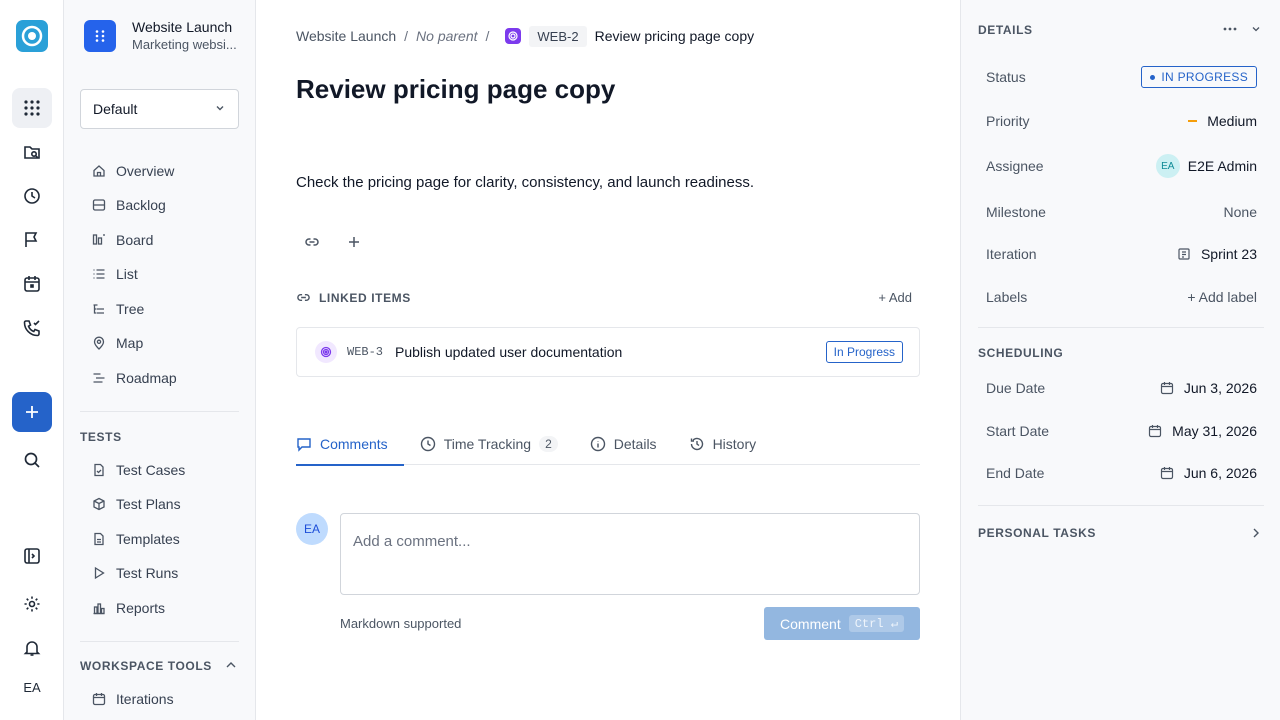 The height and width of the screenshot is (720, 1280). What do you see at coordinates (876, 623) in the screenshot?
I see `keyboard-shortcut: Ctrl ↵` at bounding box center [876, 623].